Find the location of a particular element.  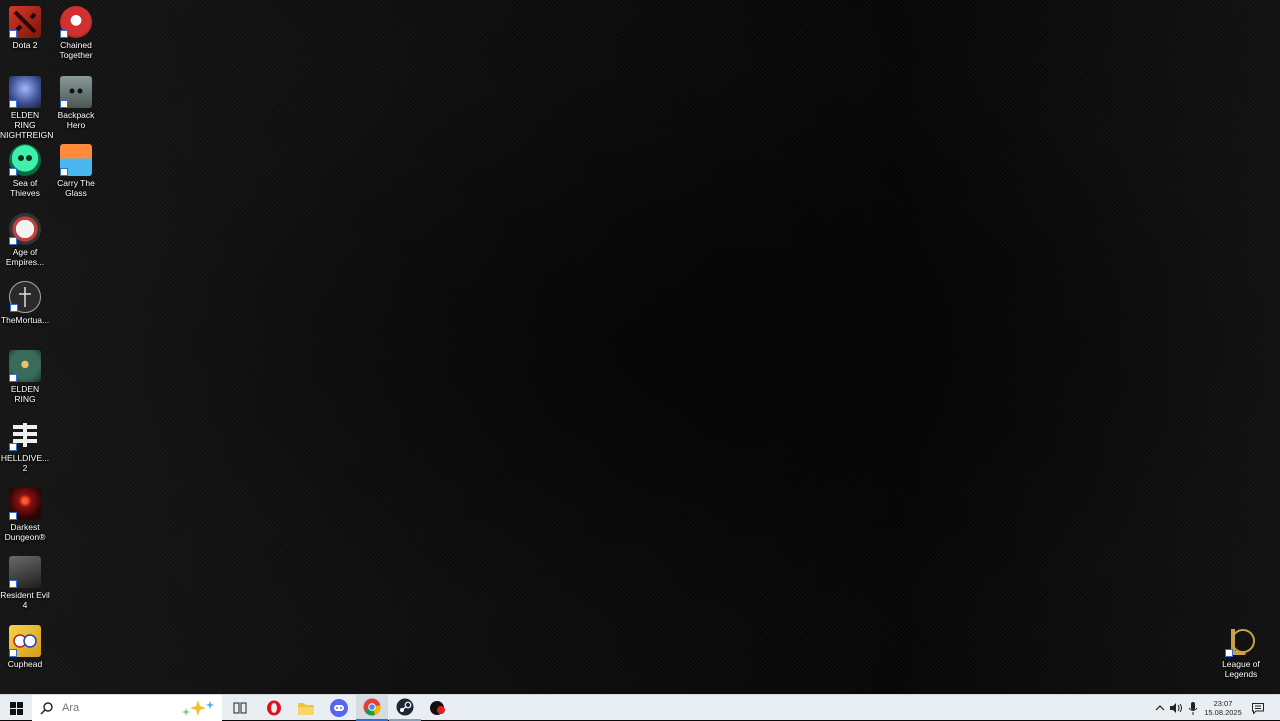

desktop-icon-helldivers-2: HELLDIVE... 2 is located at coordinates (25, 446).